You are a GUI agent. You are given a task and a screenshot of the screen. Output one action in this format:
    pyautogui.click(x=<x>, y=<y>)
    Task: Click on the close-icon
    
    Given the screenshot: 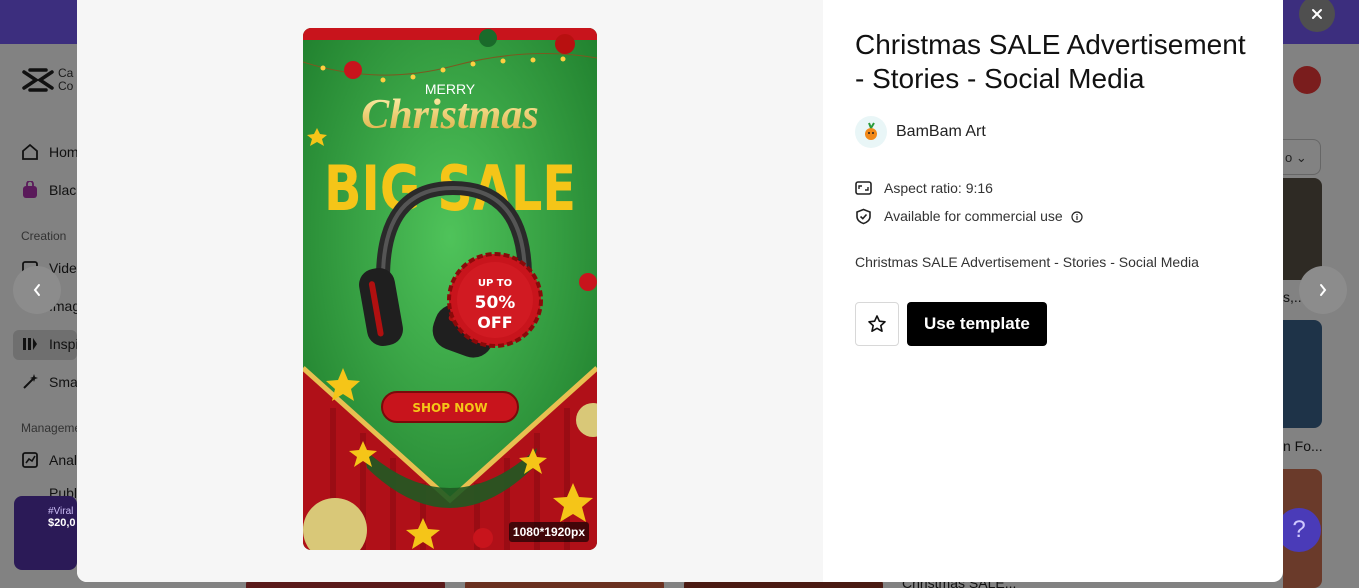 What is the action you would take?
    pyautogui.click(x=1317, y=14)
    